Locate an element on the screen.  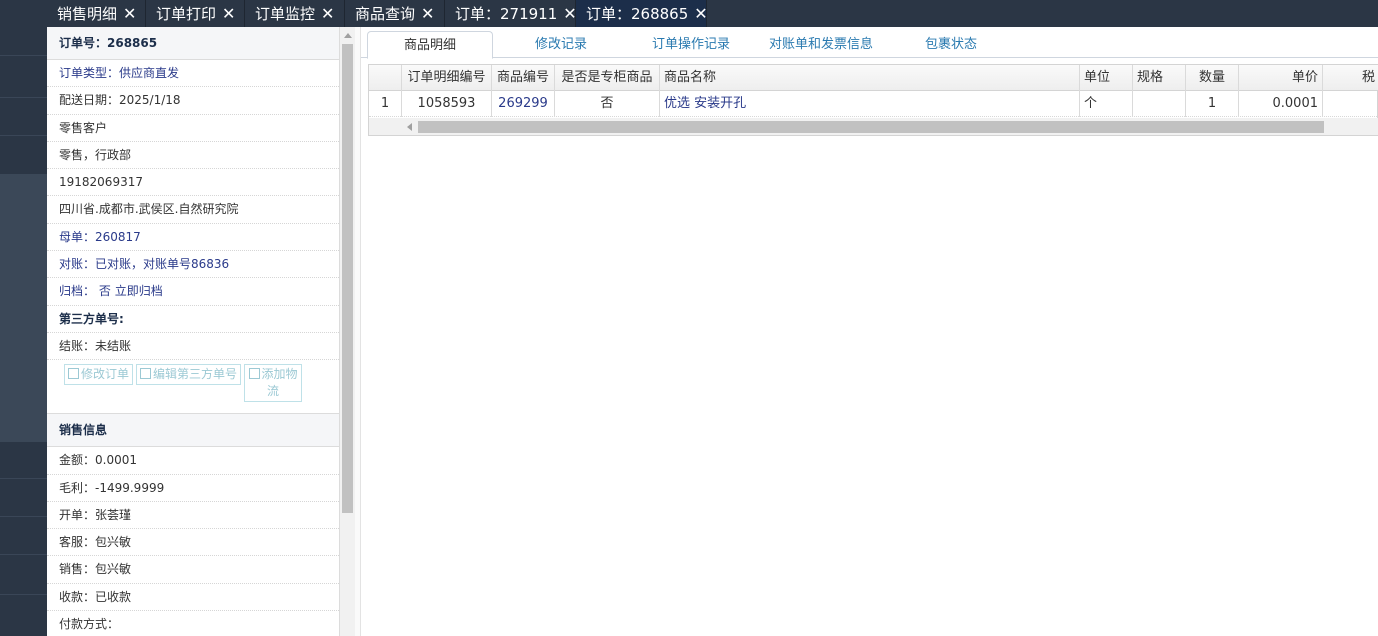
tab-package-status: 包裹状态 is located at coordinates (951, 44).